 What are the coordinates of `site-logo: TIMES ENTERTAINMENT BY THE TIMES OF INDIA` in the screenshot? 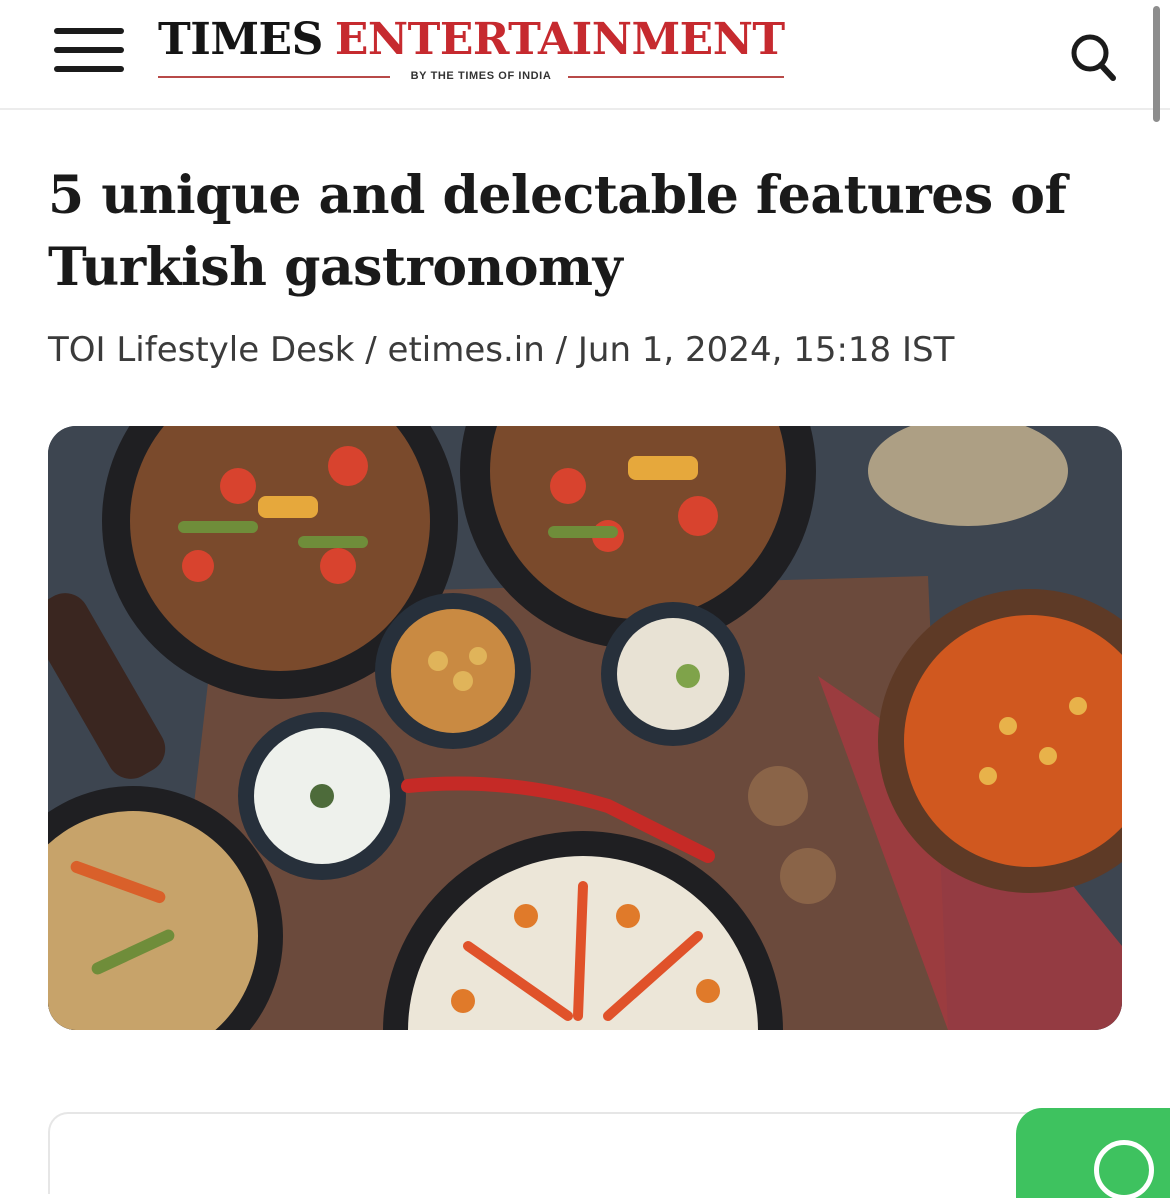 It's located at (472, 50).